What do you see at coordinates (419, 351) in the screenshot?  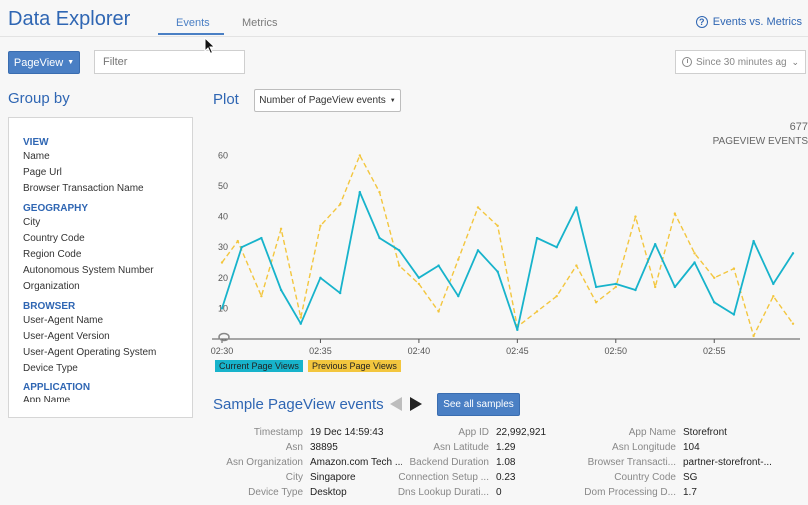 I see `x-tick-label: 02:40` at bounding box center [419, 351].